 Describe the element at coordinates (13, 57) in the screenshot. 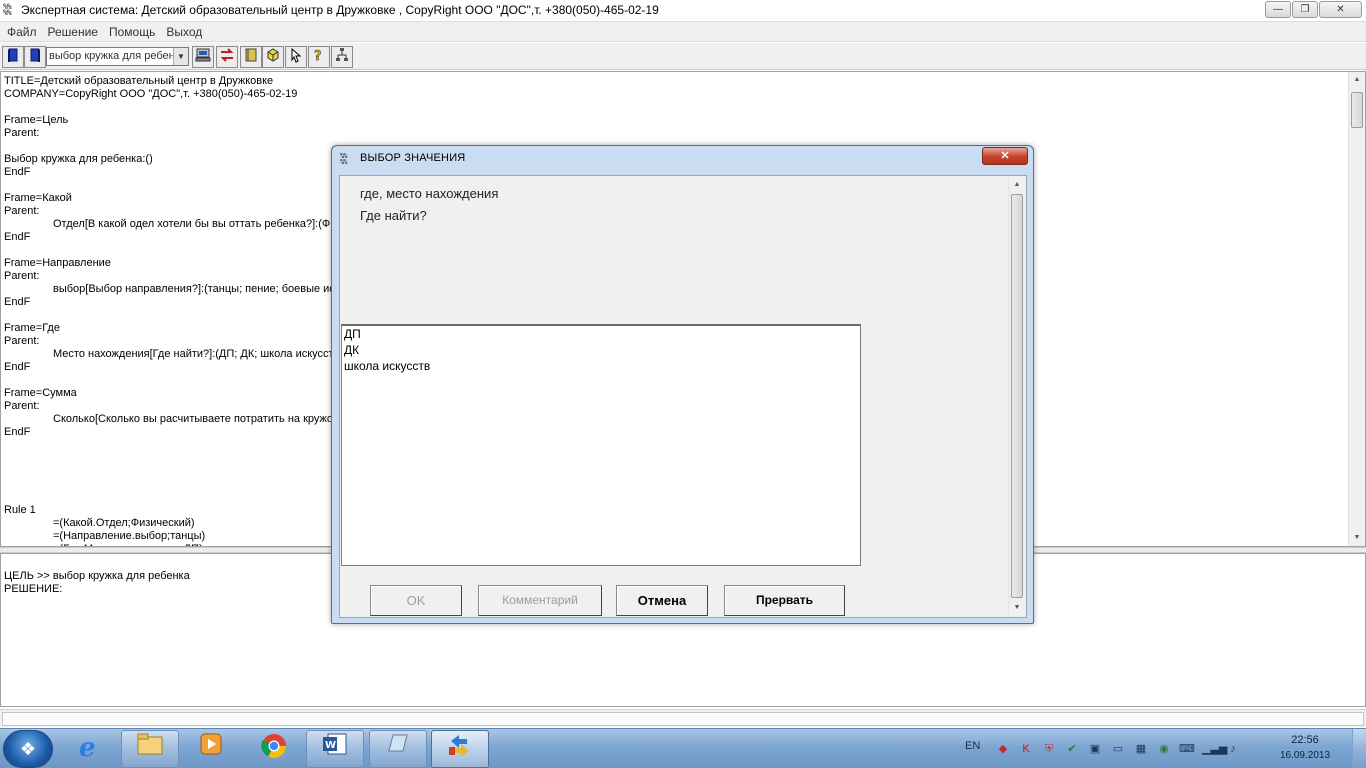

I see `back-book-icon` at that location.